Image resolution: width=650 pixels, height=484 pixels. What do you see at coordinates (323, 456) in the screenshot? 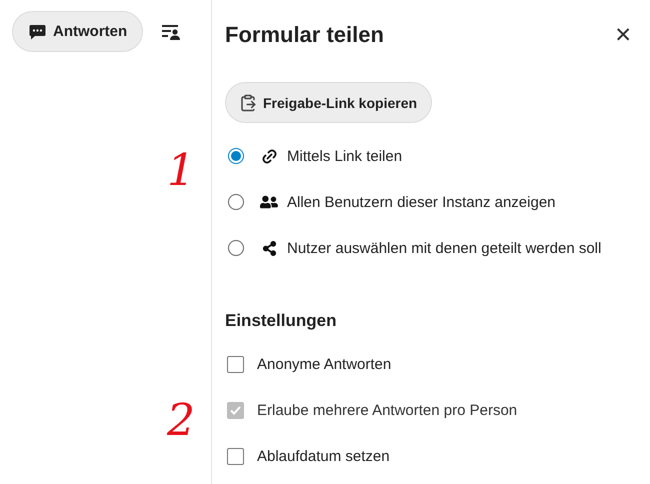
I see `setting-label: Ablaufdatum setzen` at bounding box center [323, 456].